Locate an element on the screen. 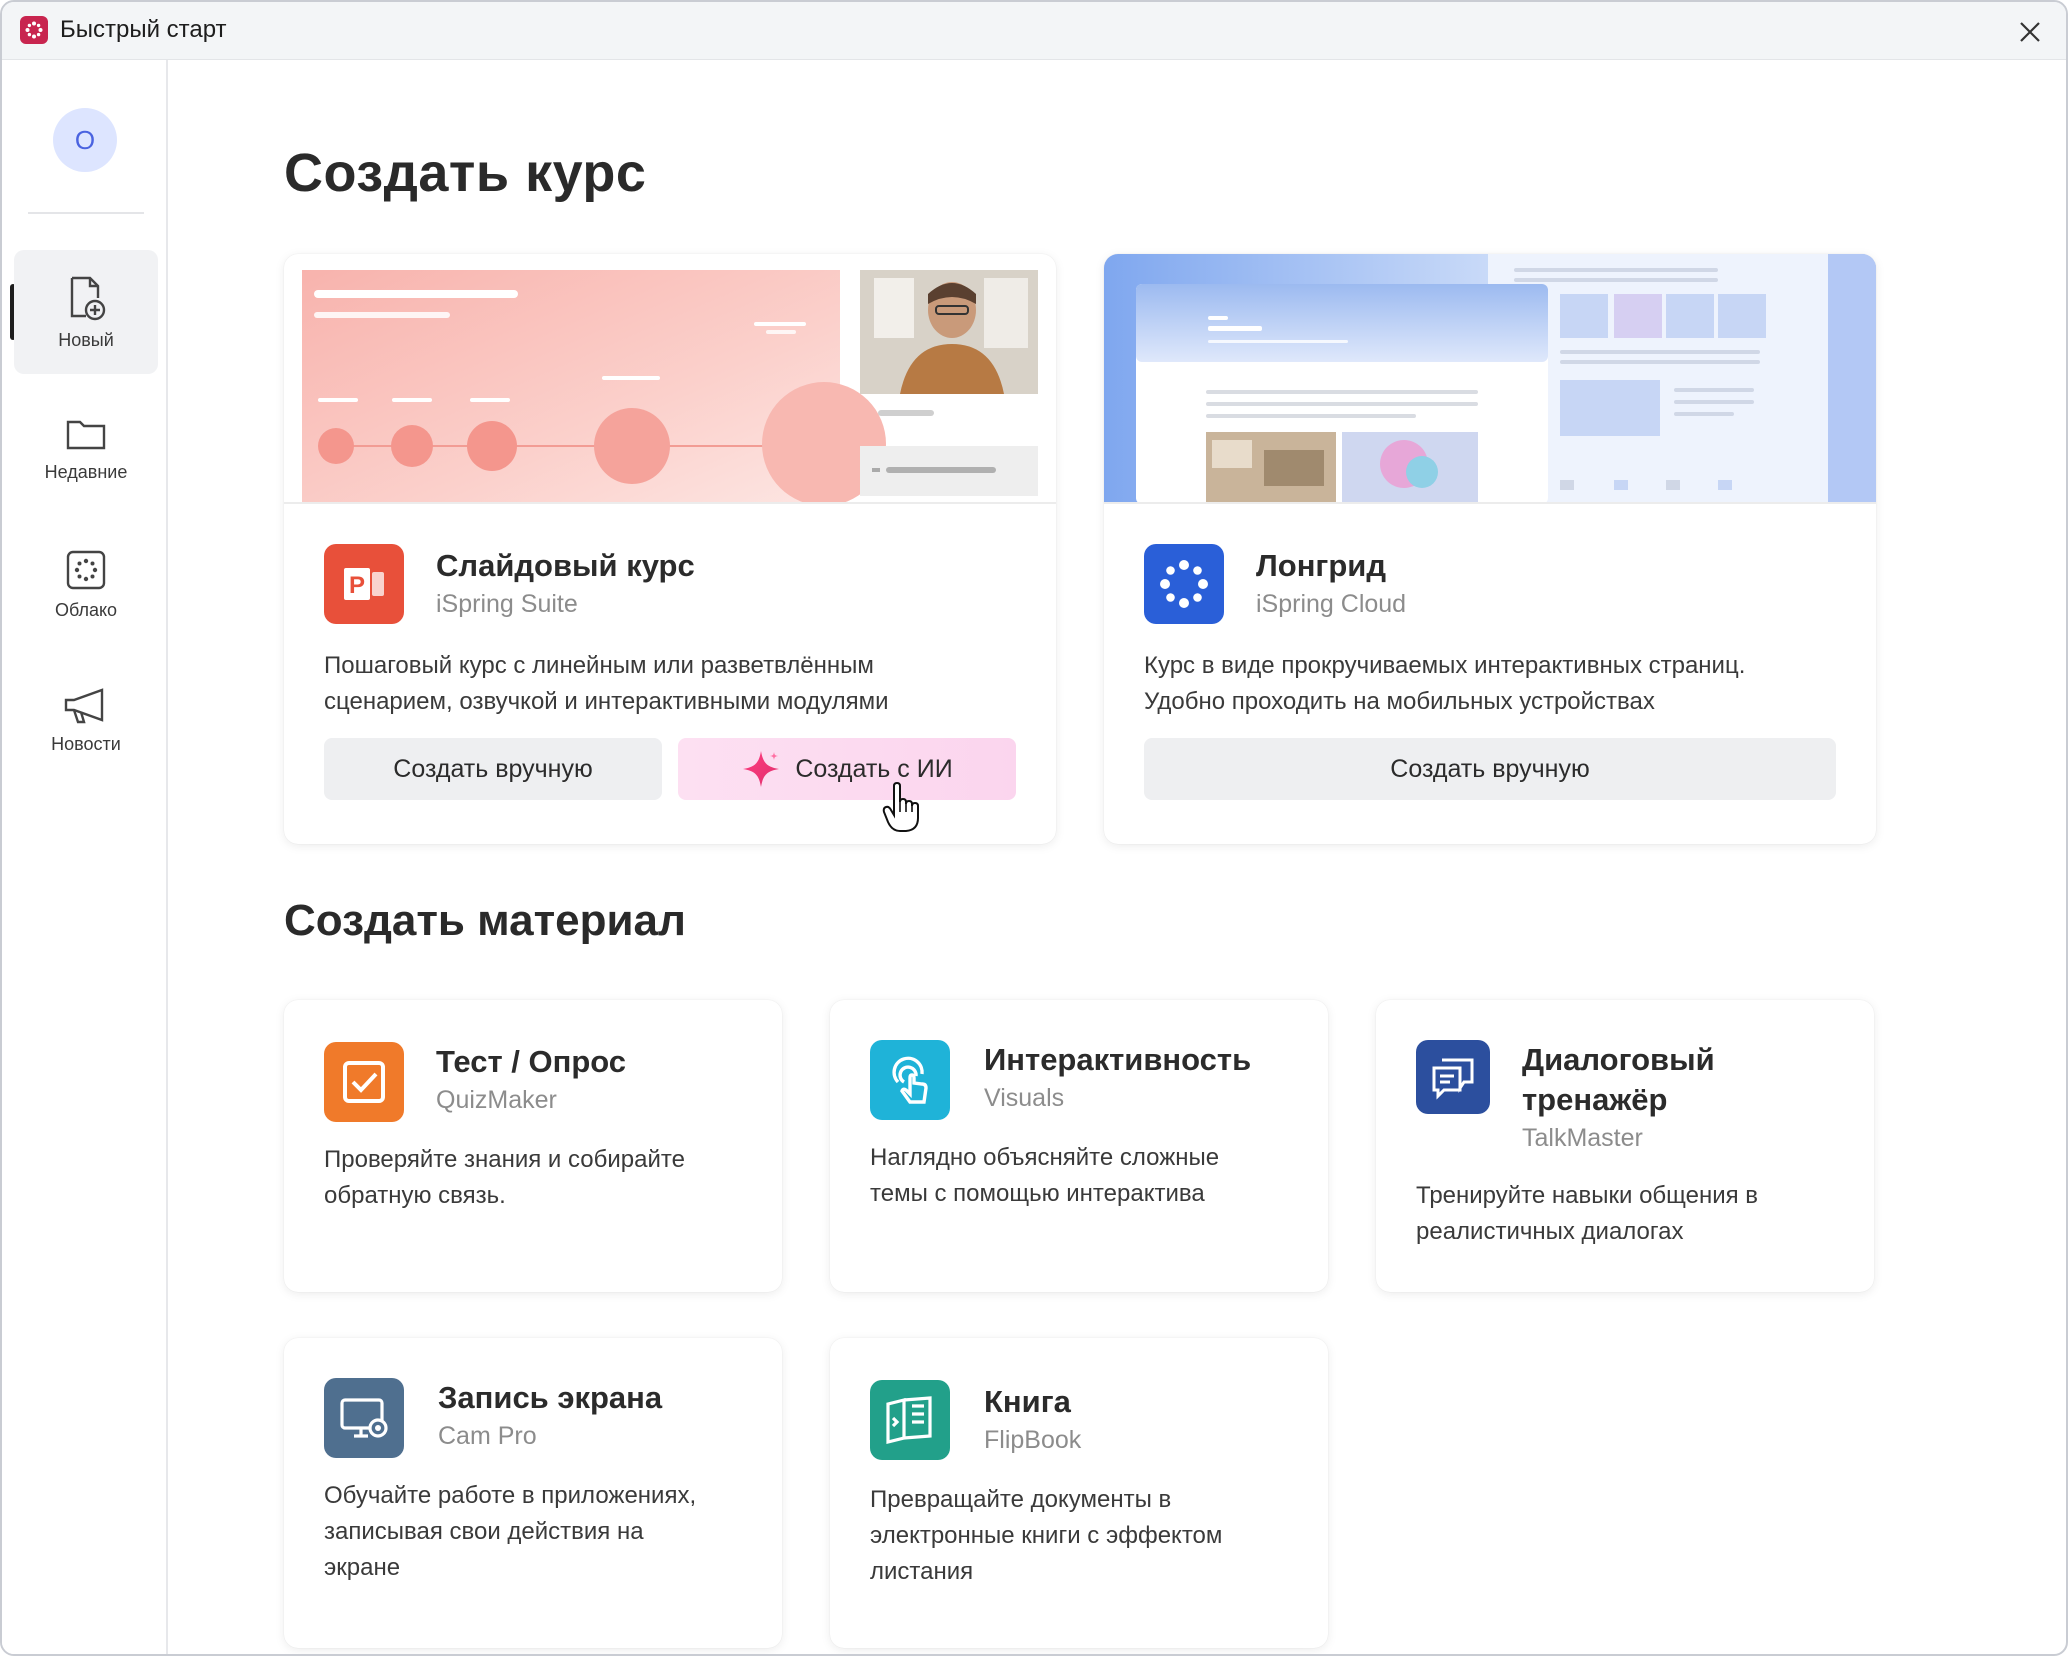 The width and height of the screenshot is (2068, 1656). sidebar-divider is located at coordinates (86, 213).